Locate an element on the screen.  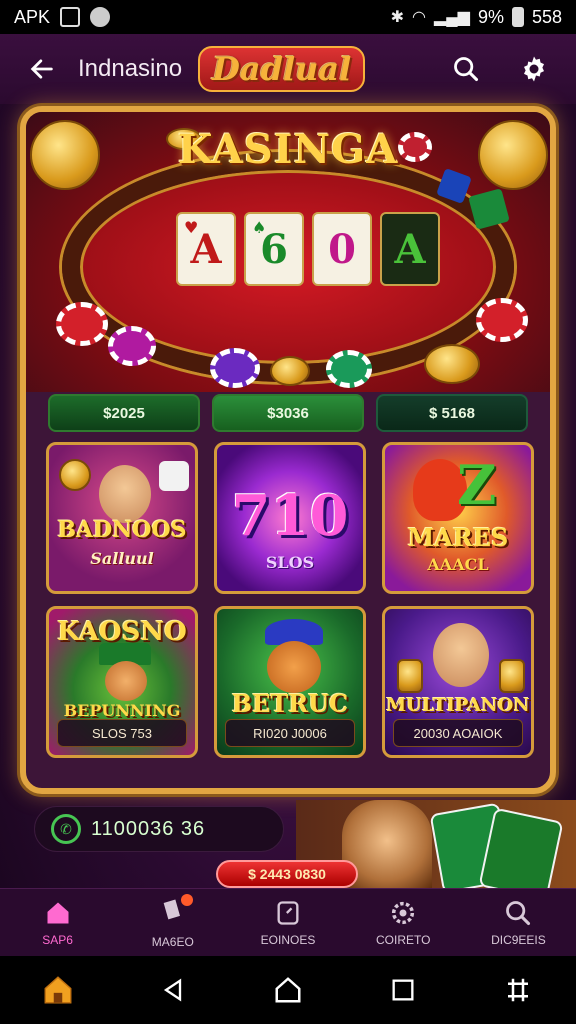
status-bar: APK ✱ ◠ ▂▄▆ 9% 558 is located at coordinates (288, 17).